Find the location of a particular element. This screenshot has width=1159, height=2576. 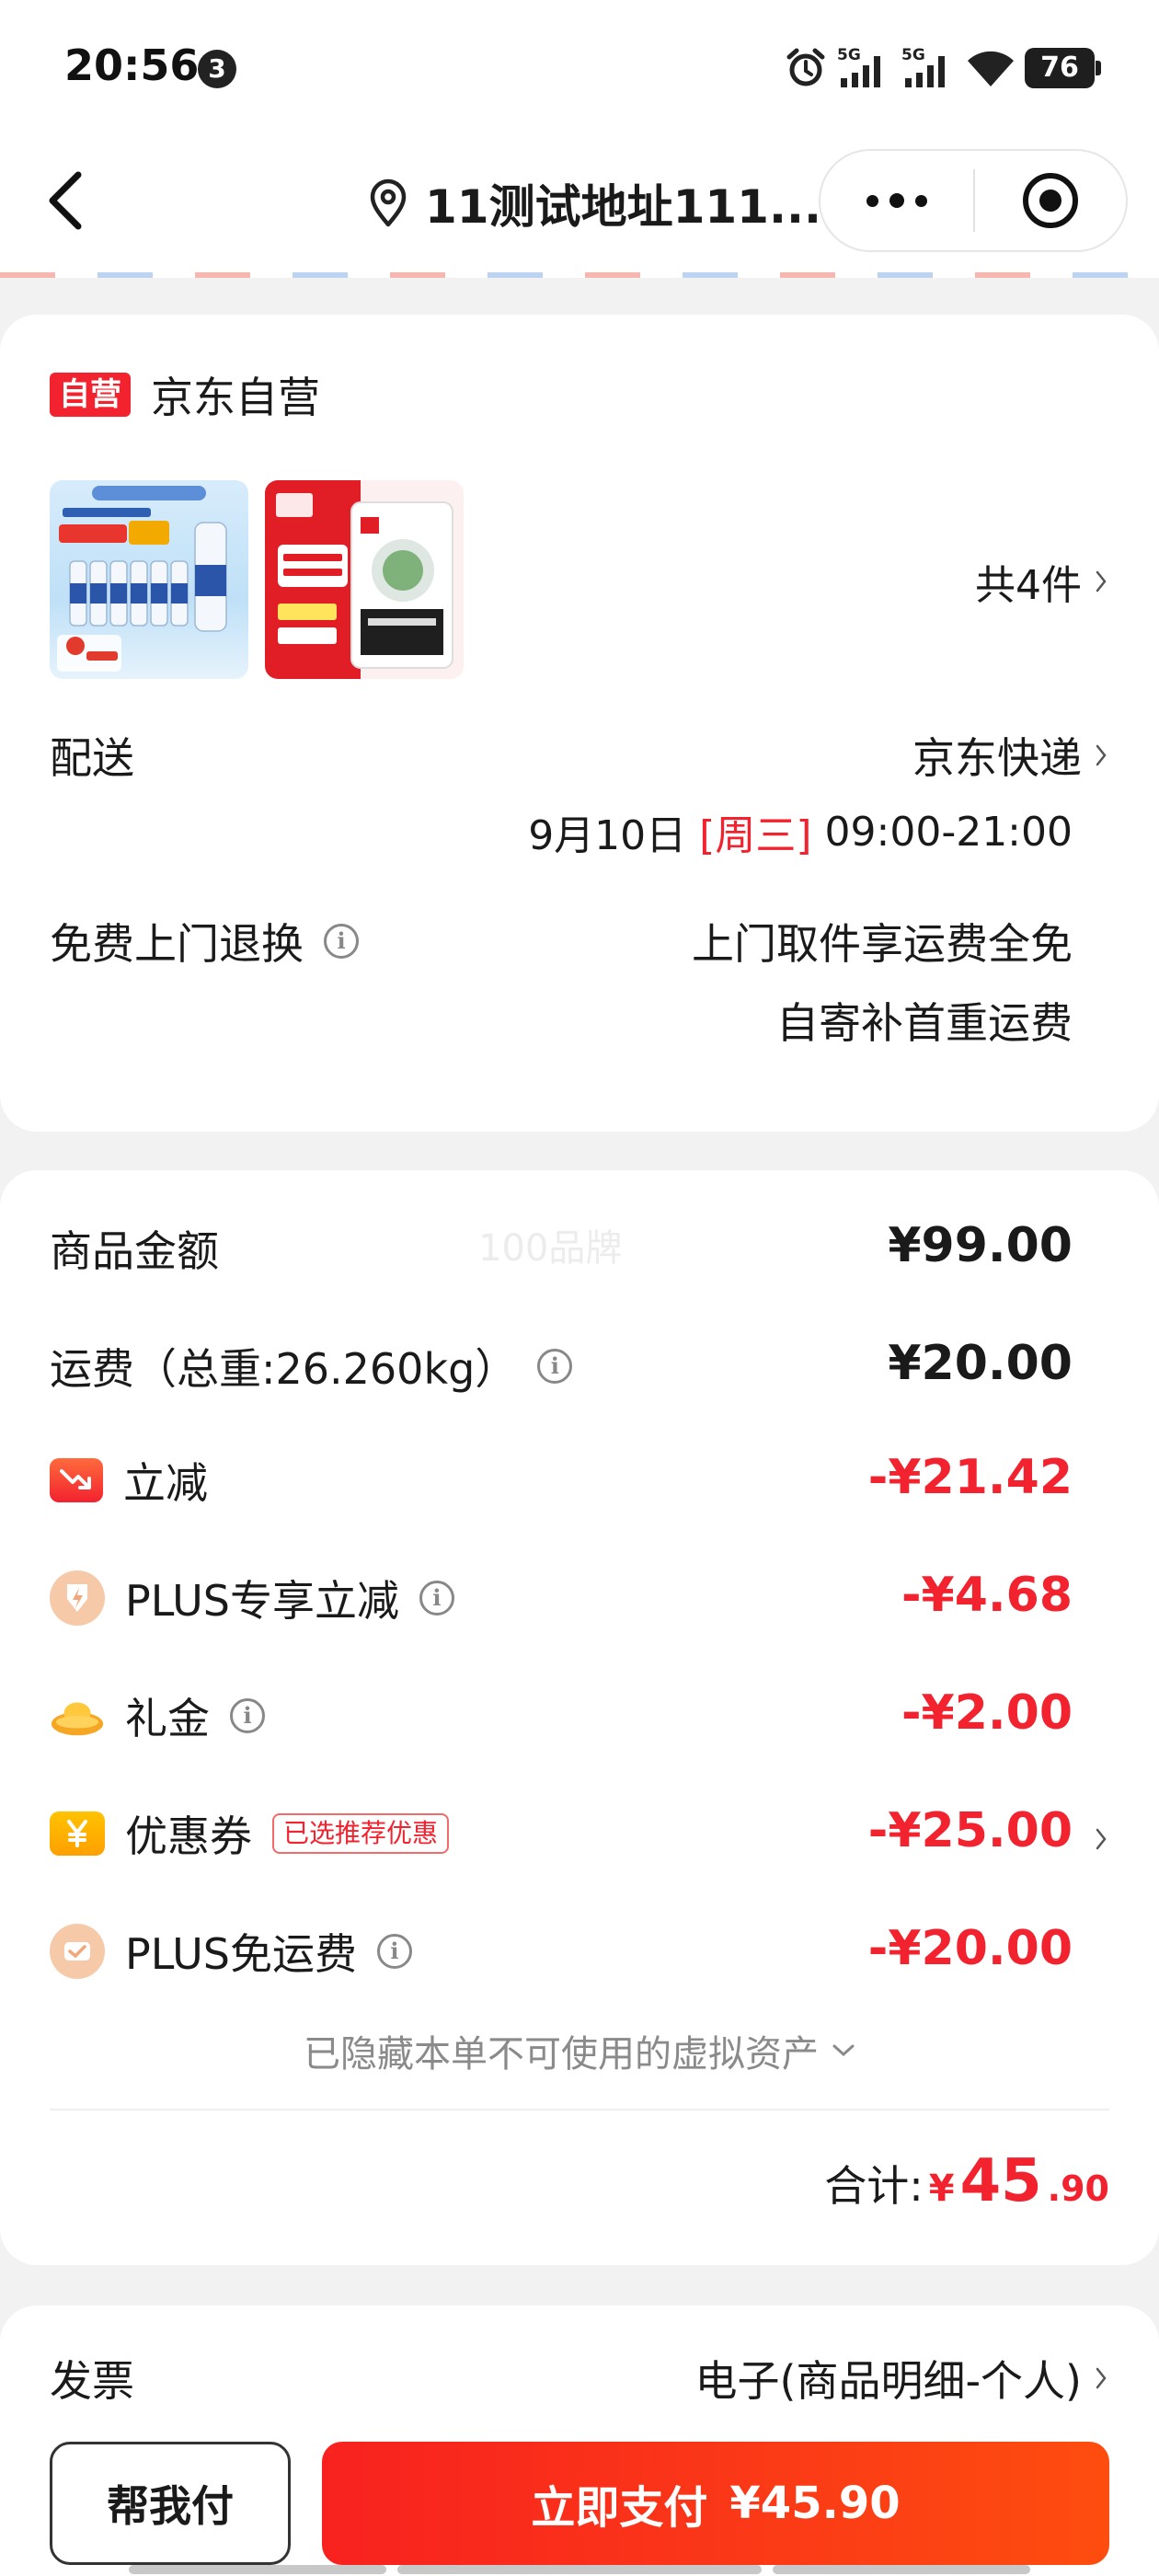

delivery-label: 配送 is located at coordinates (92, 755).